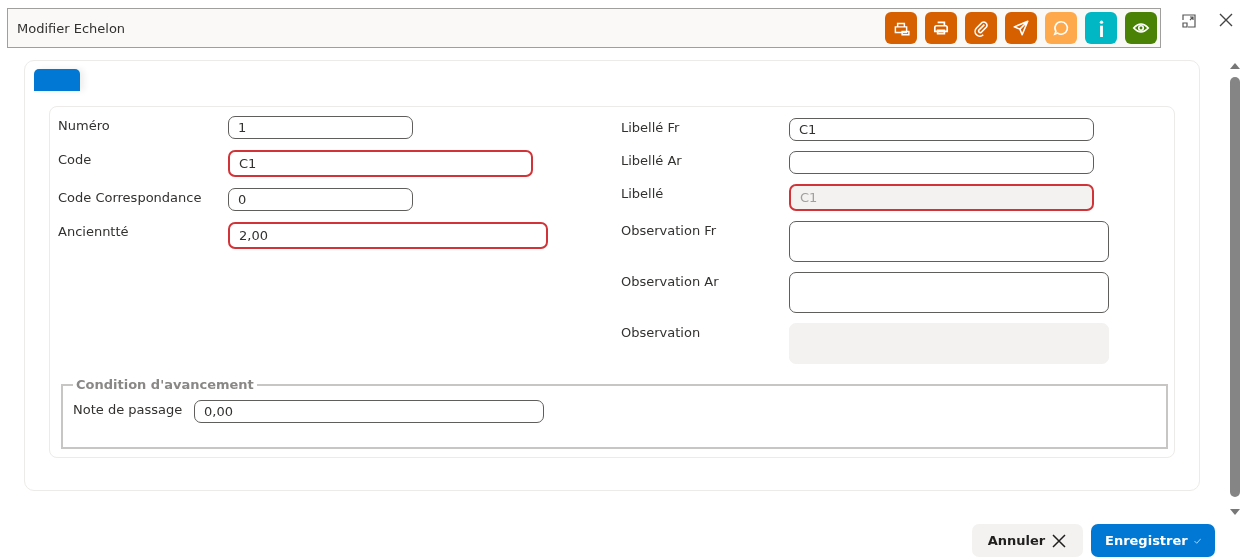 This screenshot has width=1243, height=560. I want to click on scrollbar-thumb, so click(1235, 287).